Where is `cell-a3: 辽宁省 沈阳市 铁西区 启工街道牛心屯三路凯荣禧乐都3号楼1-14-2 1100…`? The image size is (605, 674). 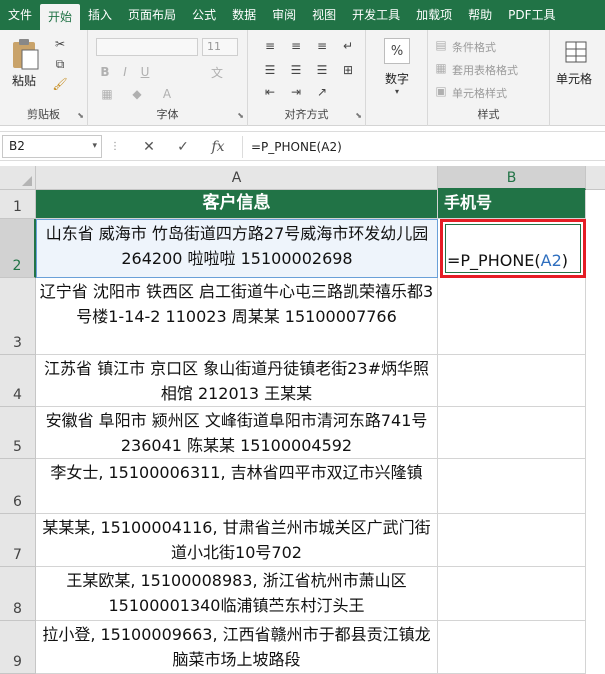 cell-a3: 辽宁省 沈阳市 铁西区 启工街道牛心屯三路凯荣禧乐都3号楼1-14-2 1100… is located at coordinates (237, 316).